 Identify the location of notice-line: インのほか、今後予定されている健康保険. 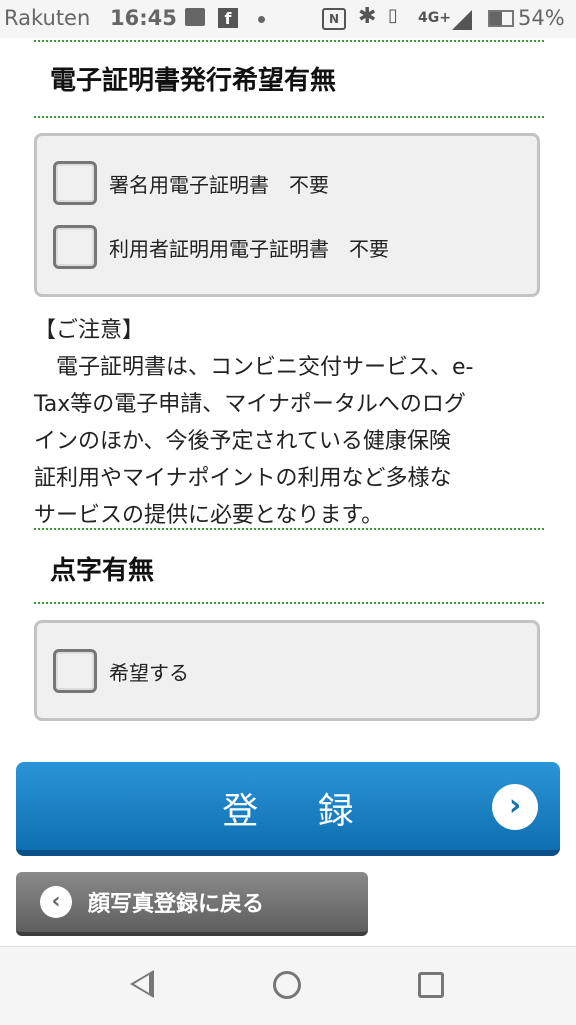
(242, 441).